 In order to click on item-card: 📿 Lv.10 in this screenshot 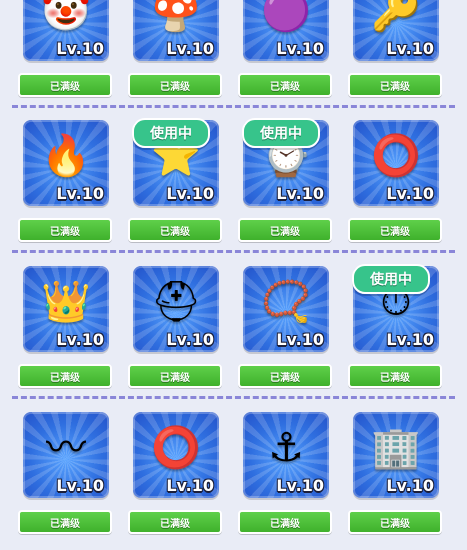, I will do `click(286, 309)`.